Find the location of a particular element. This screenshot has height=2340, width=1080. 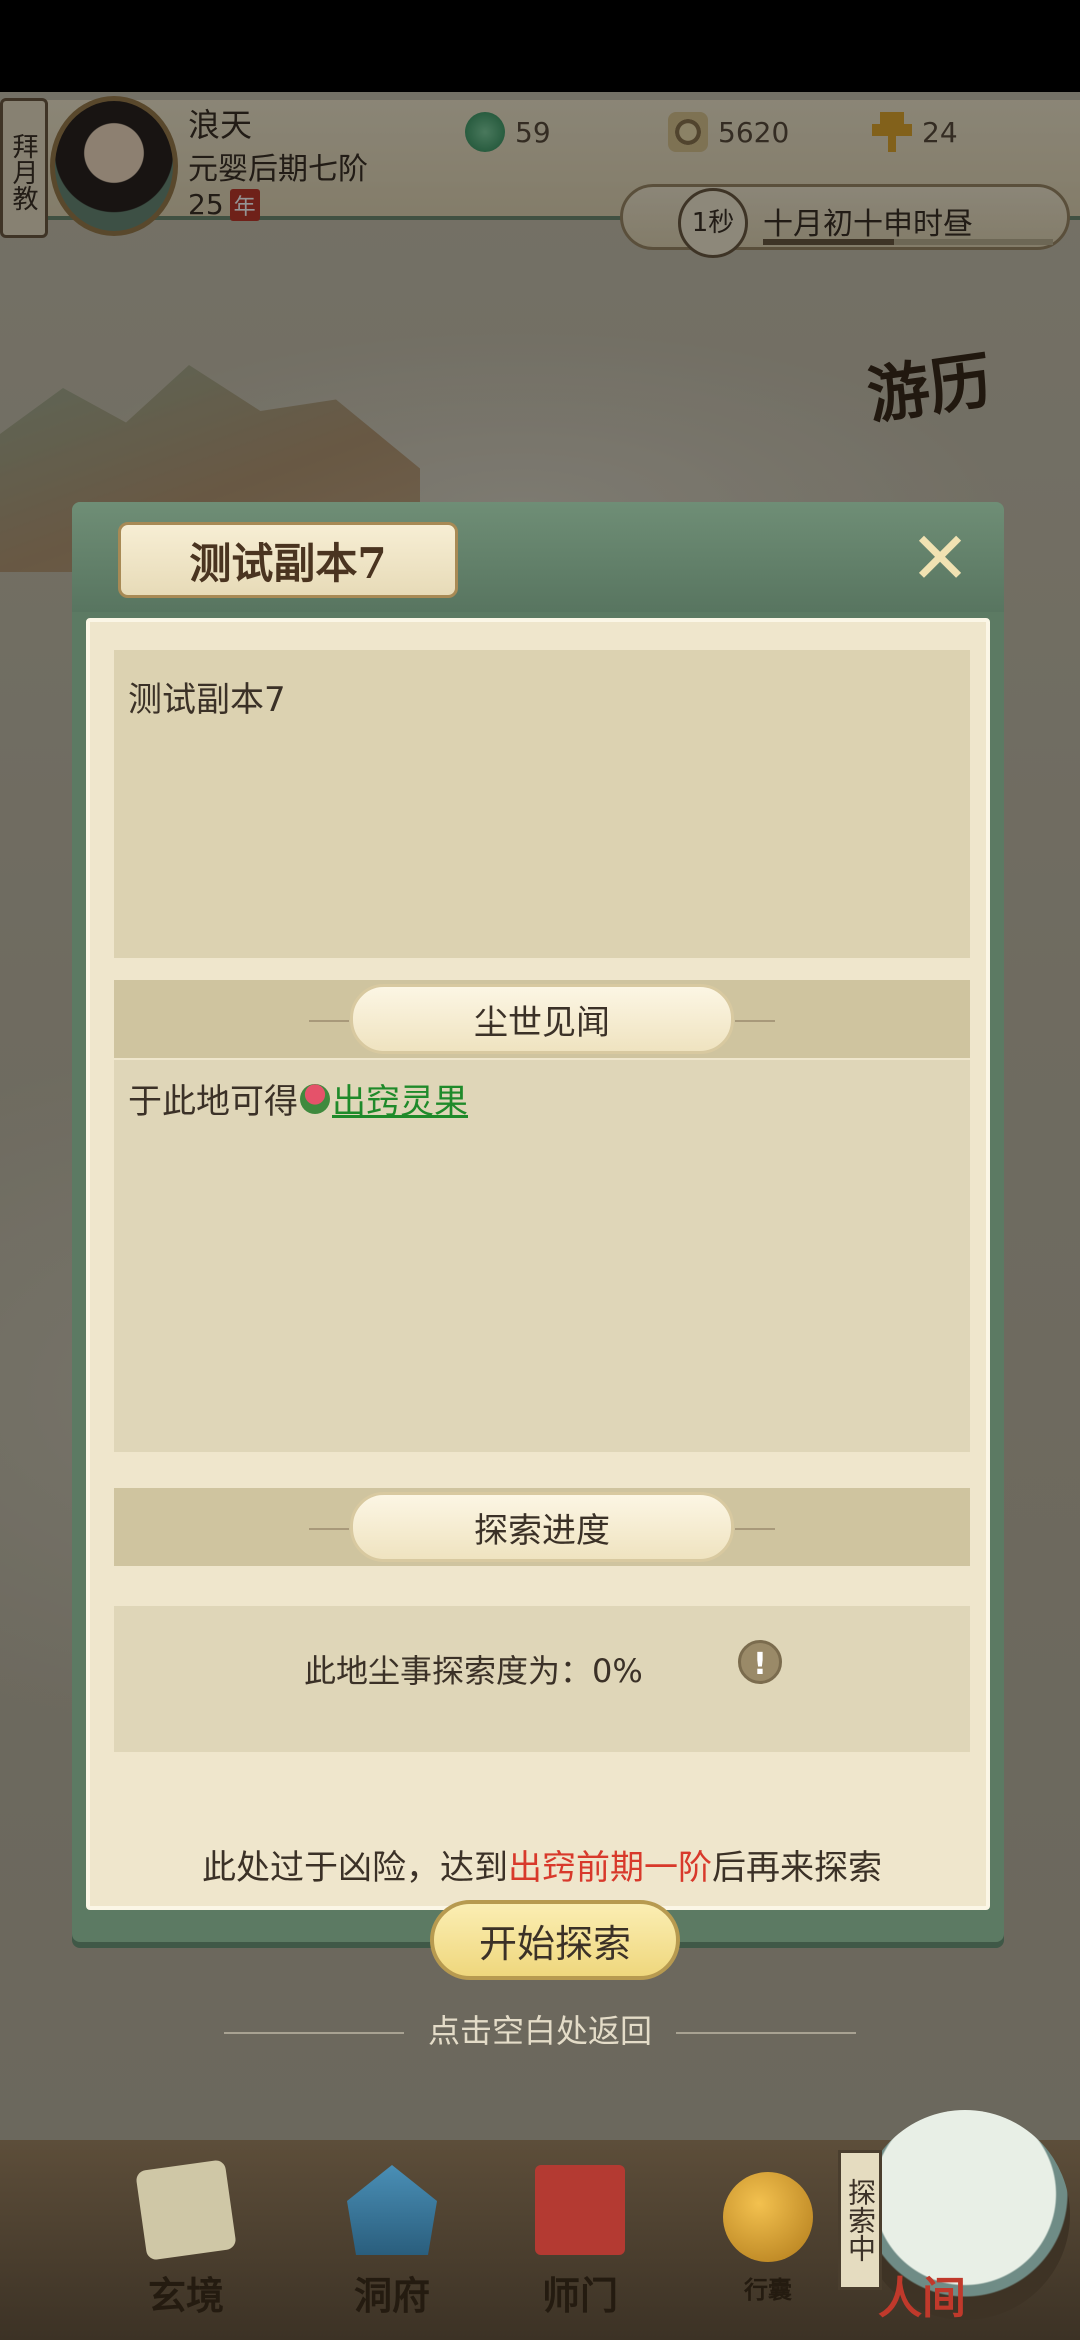

loot-box: 于此地可得 出窍灵果 is located at coordinates (542, 1256).